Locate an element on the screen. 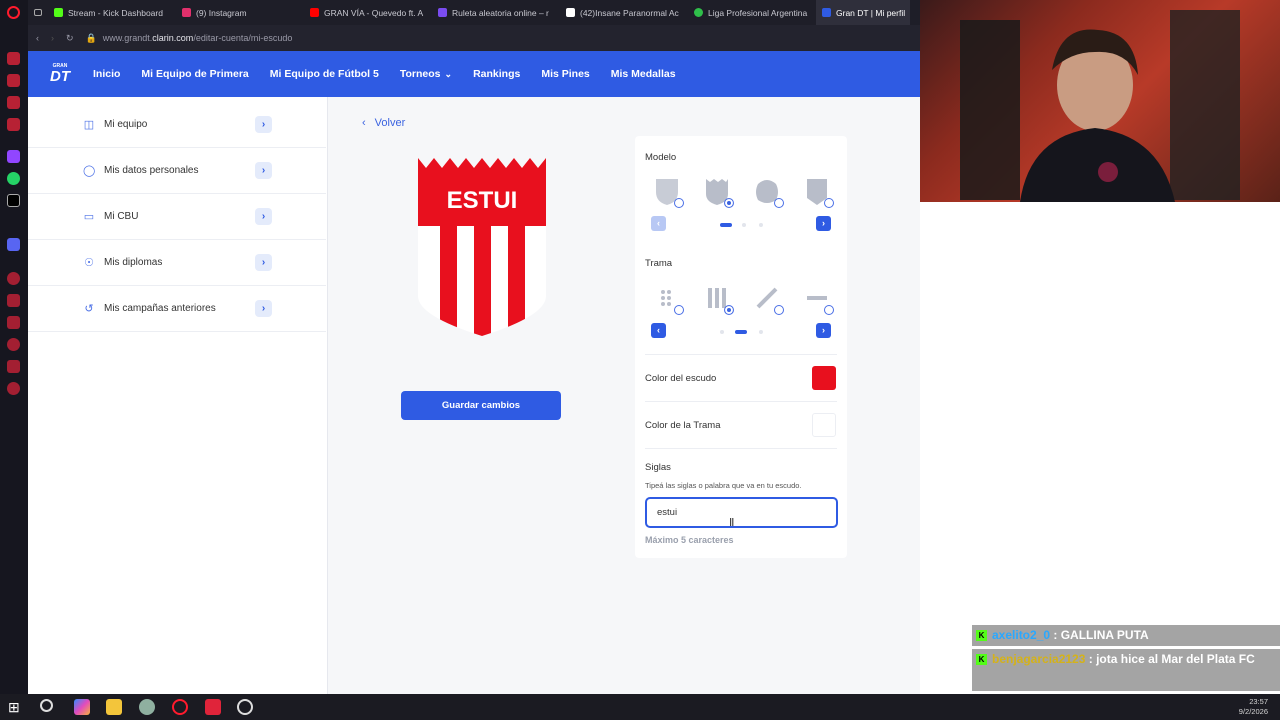  siglas-input is located at coordinates (741, 512).